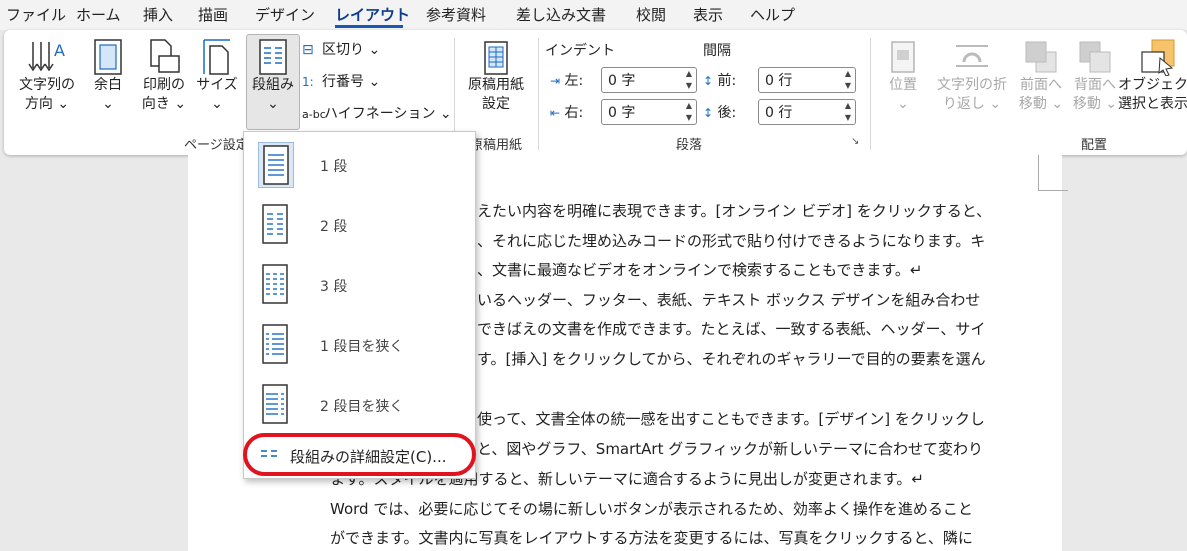 The width and height of the screenshot is (1187, 551). What do you see at coordinates (308, 82) in the screenshot?
I see `line-numbers-icon: 1:` at bounding box center [308, 82].